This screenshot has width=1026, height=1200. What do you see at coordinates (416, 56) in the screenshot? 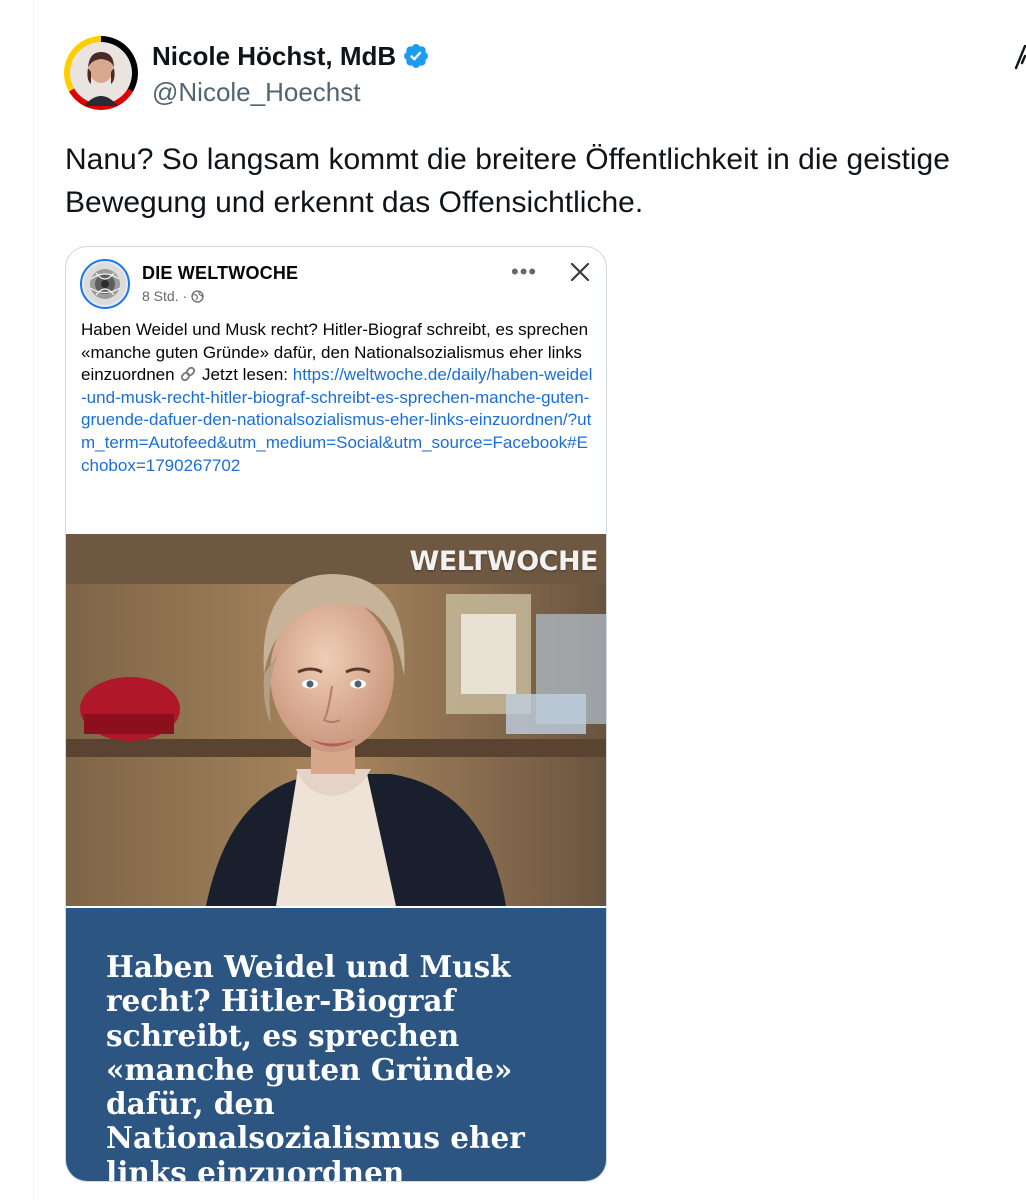
I see `verified-badge-icon` at bounding box center [416, 56].